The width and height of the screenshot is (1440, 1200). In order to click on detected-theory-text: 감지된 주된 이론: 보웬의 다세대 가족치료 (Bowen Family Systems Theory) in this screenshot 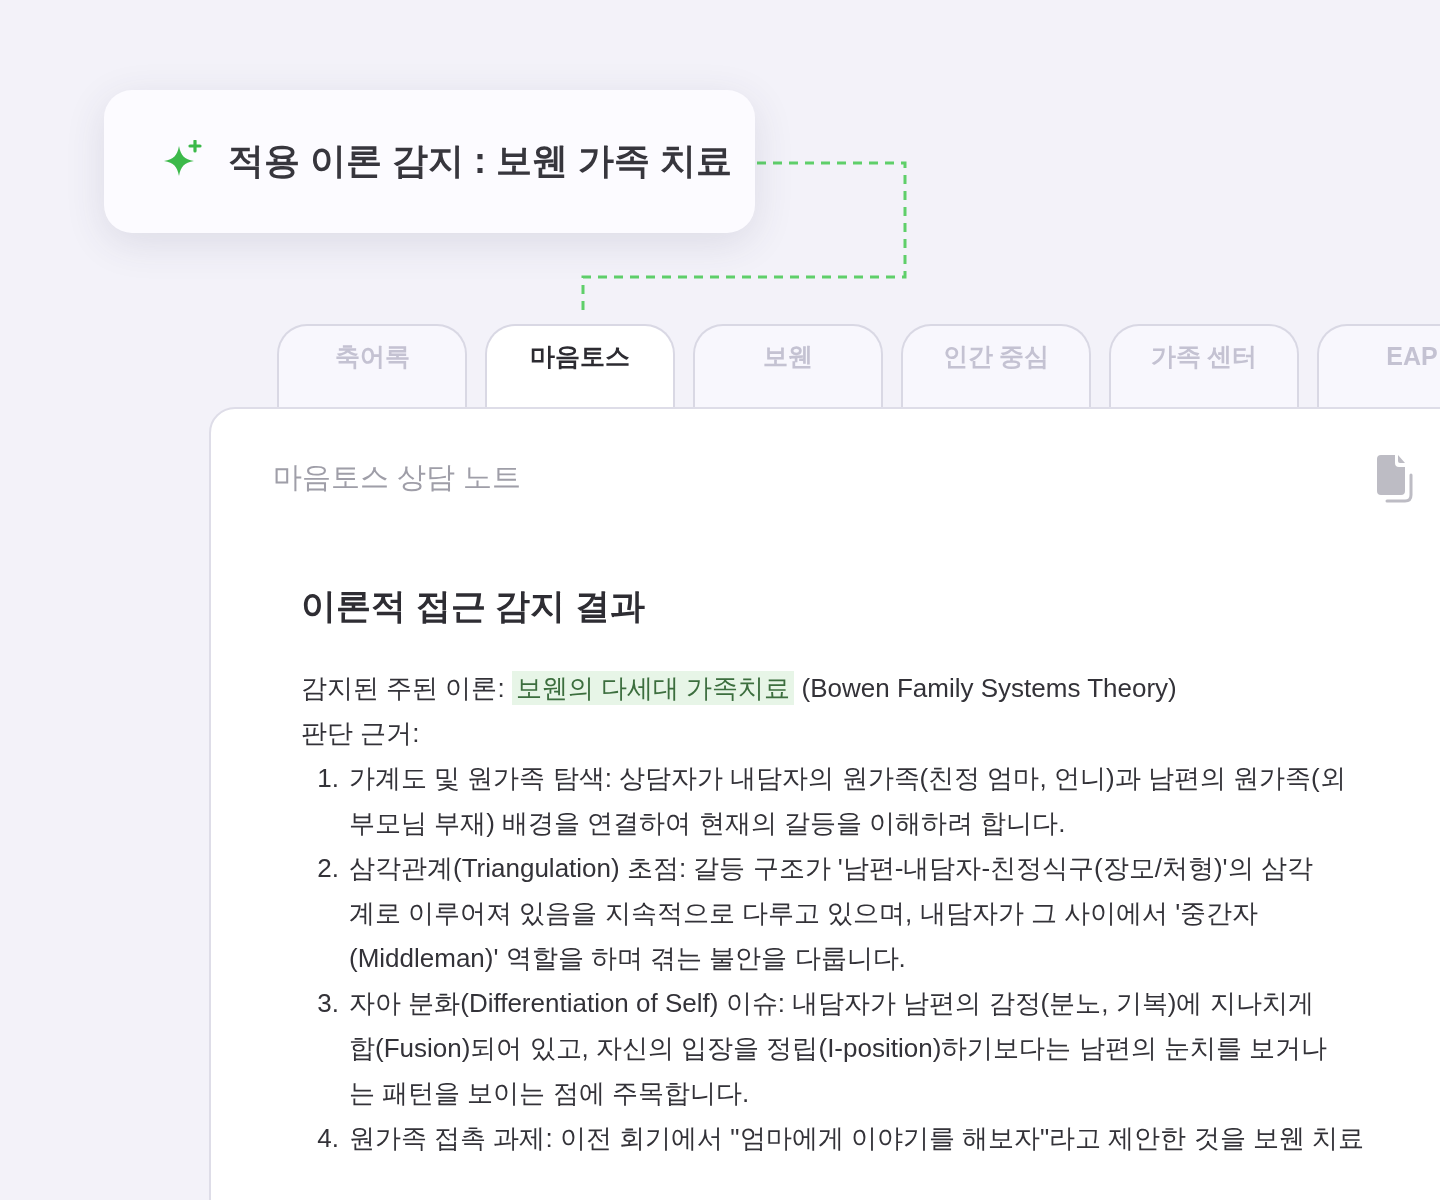, I will do `click(739, 688)`.